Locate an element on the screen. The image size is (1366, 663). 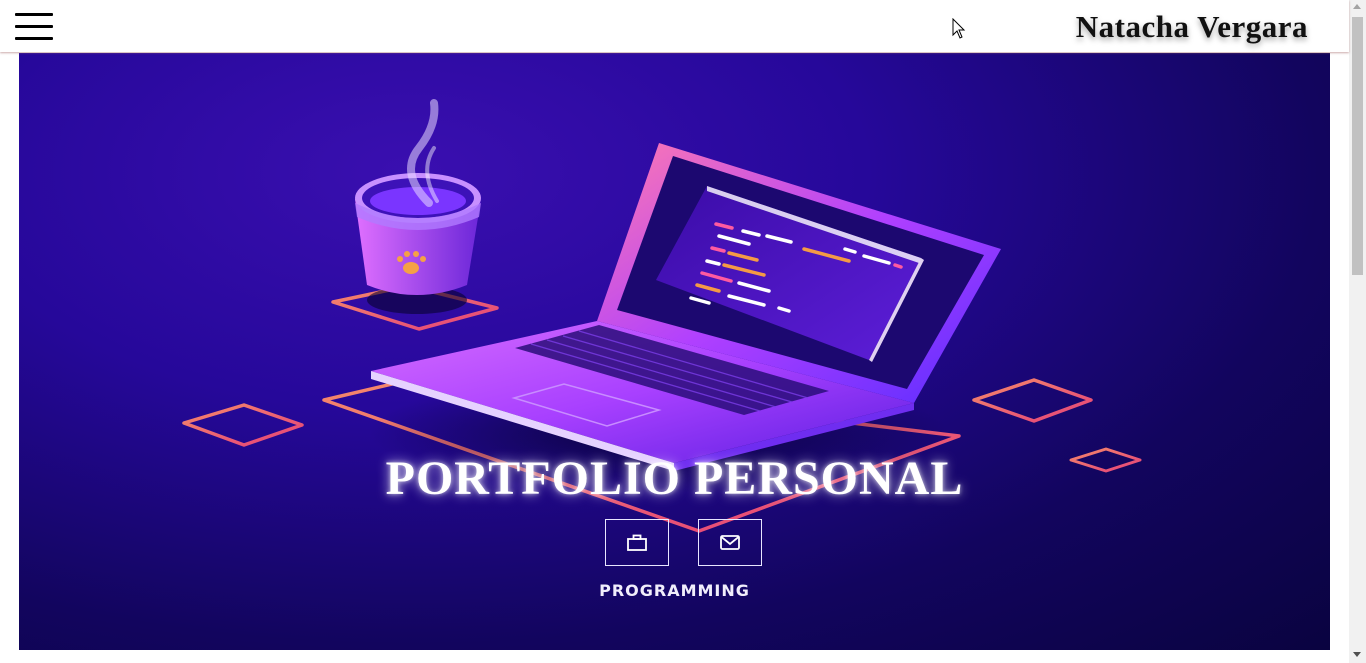
arrow-down-icon is located at coordinates (1357, 654).